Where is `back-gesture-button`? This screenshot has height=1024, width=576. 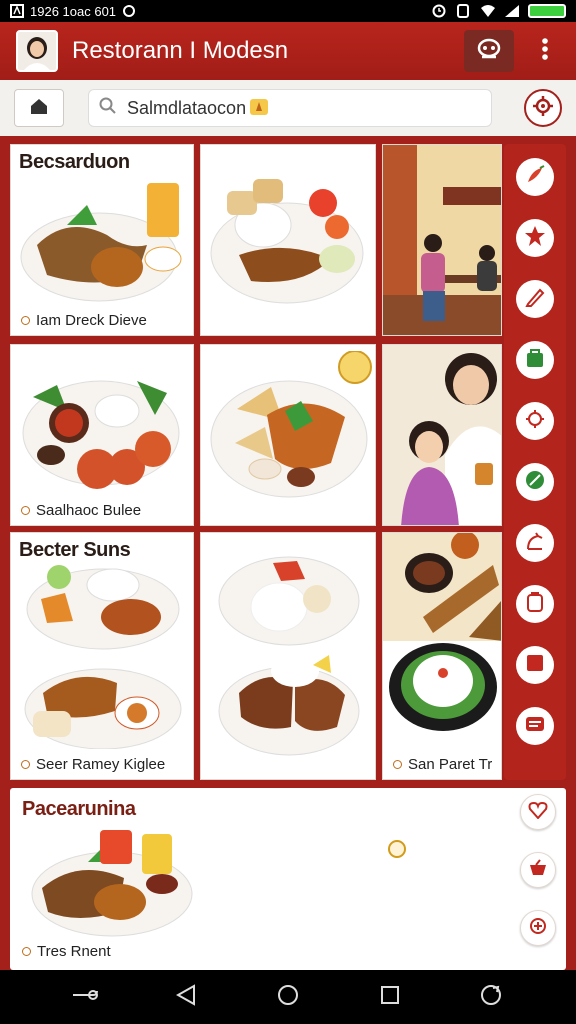
back-gesture-button is located at coordinates (85, 997).